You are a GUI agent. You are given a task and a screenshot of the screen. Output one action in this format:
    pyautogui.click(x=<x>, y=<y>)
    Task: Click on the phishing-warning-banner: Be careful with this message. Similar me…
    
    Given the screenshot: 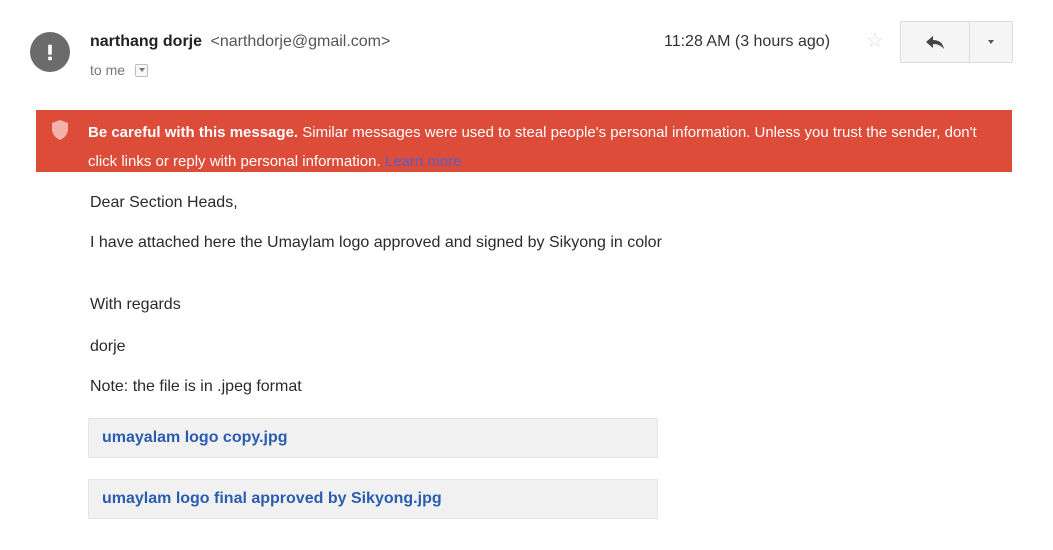 What is the action you would take?
    pyautogui.click(x=524, y=141)
    